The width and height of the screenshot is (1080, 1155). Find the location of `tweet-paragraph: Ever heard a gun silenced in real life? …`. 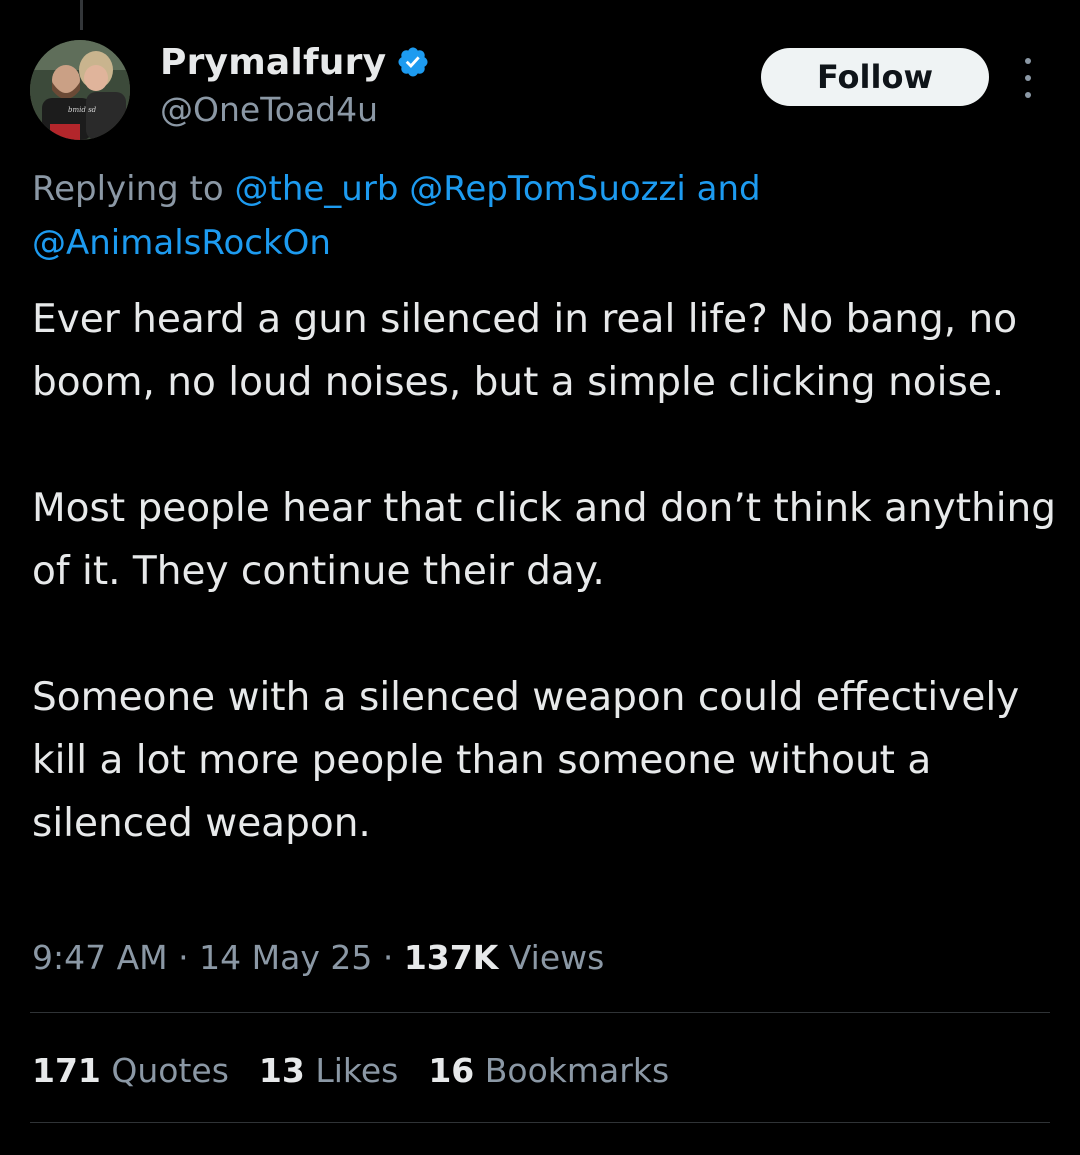

tweet-paragraph: Ever heard a gun silenced in real life? … is located at coordinates (525, 351).